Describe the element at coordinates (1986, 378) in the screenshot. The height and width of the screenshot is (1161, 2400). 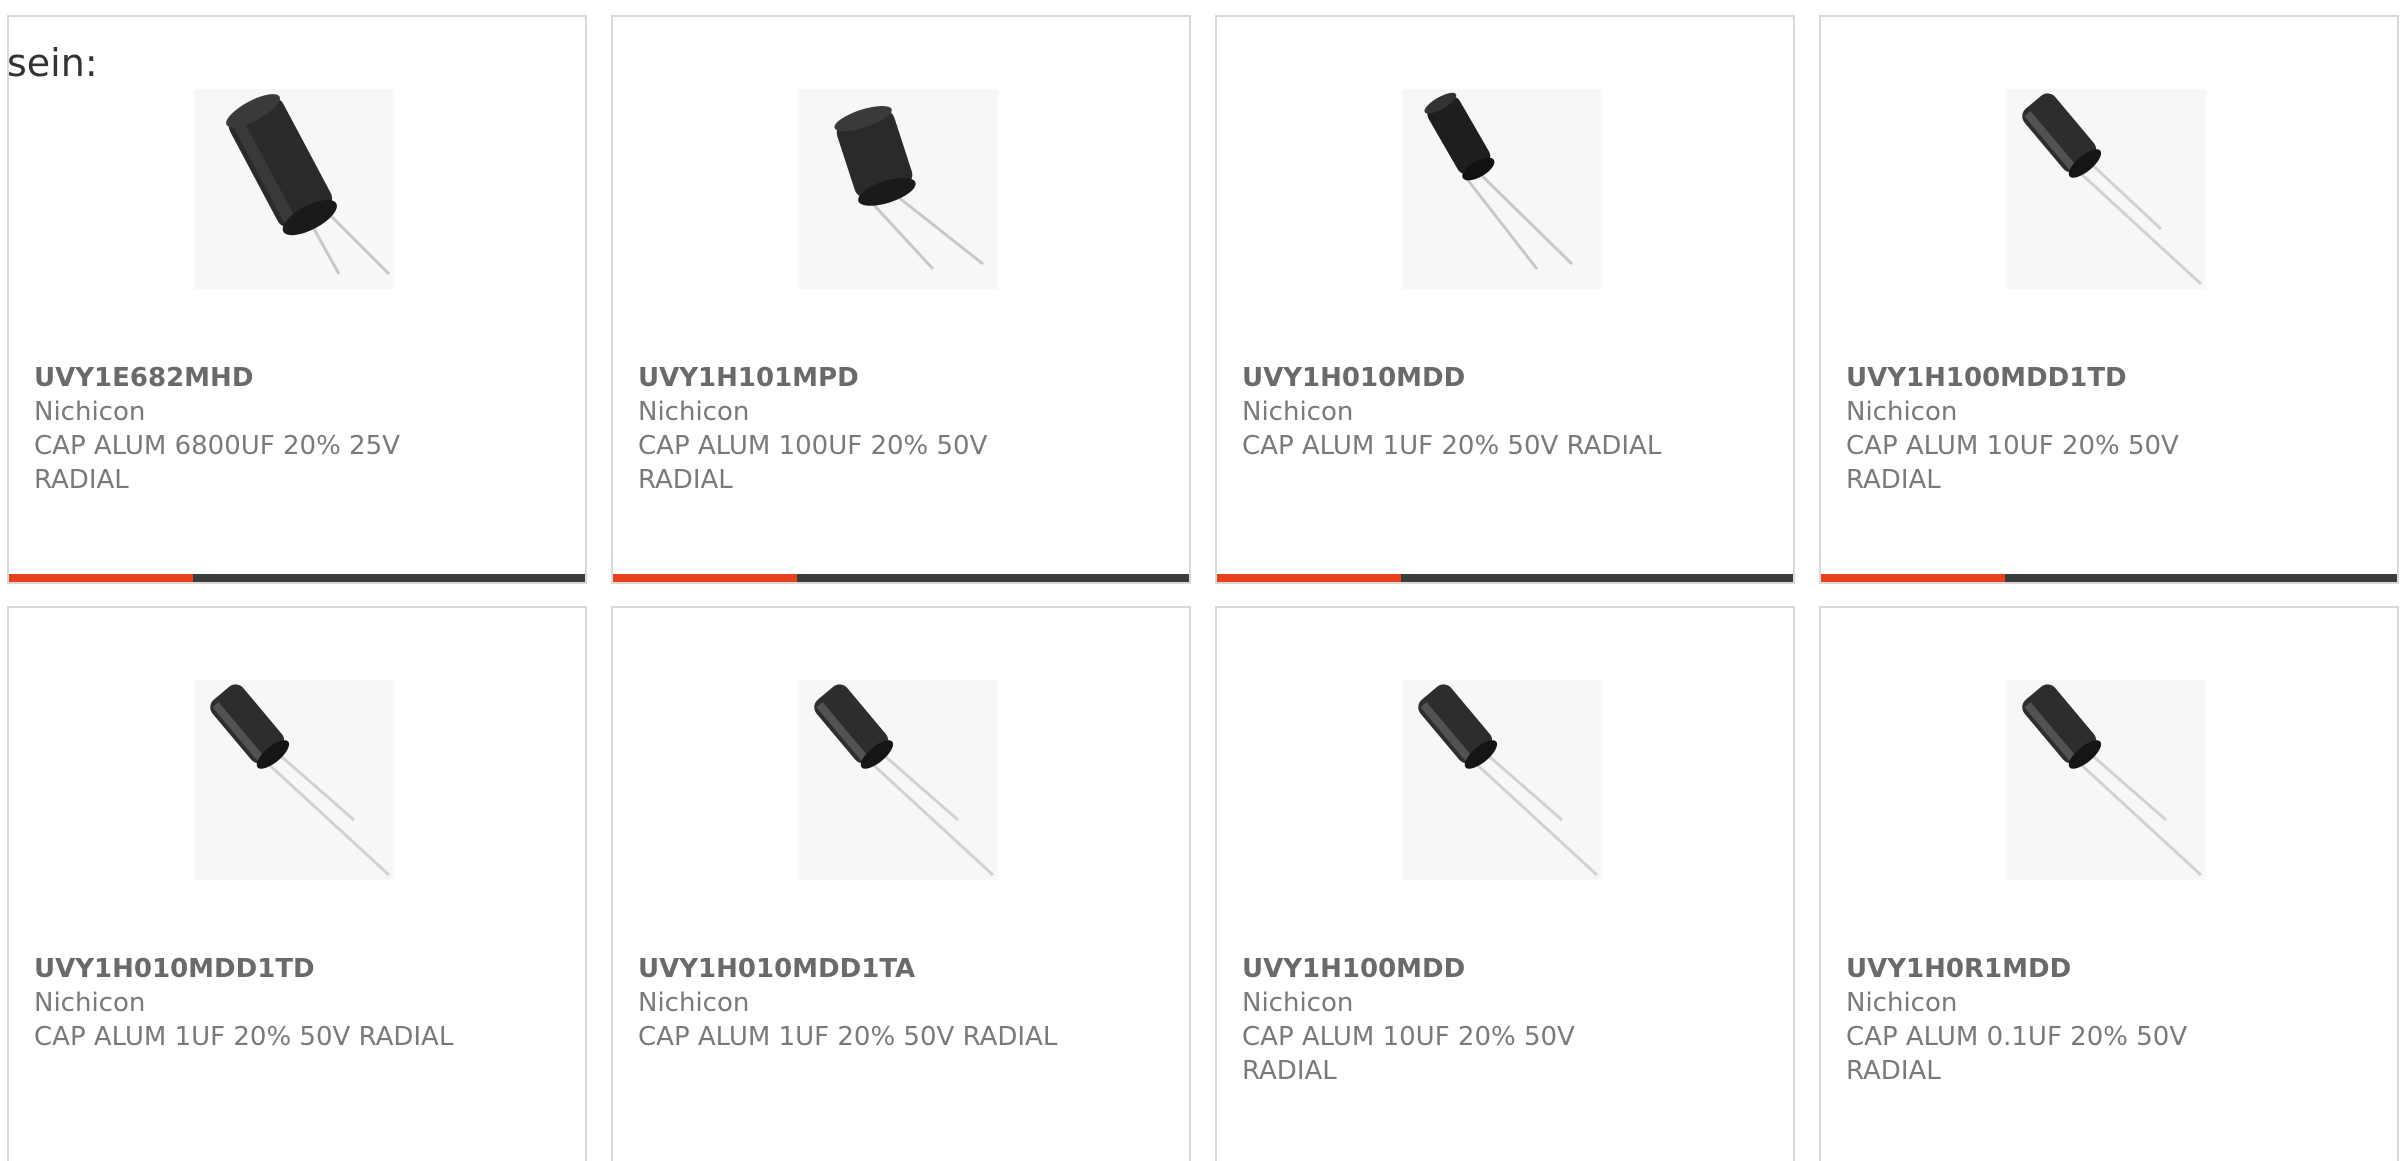
I see `part-number: UVY1H100MDD1TD` at that location.